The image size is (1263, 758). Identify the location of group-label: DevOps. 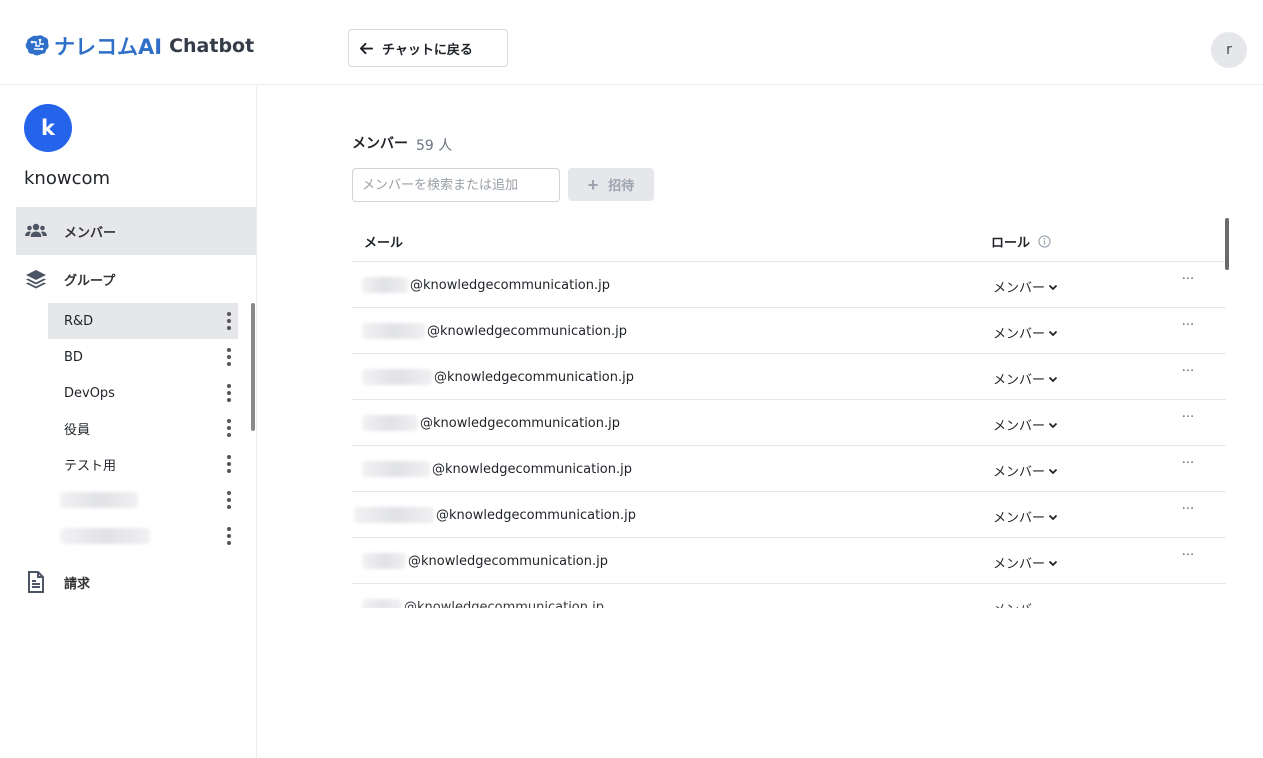
(89, 393).